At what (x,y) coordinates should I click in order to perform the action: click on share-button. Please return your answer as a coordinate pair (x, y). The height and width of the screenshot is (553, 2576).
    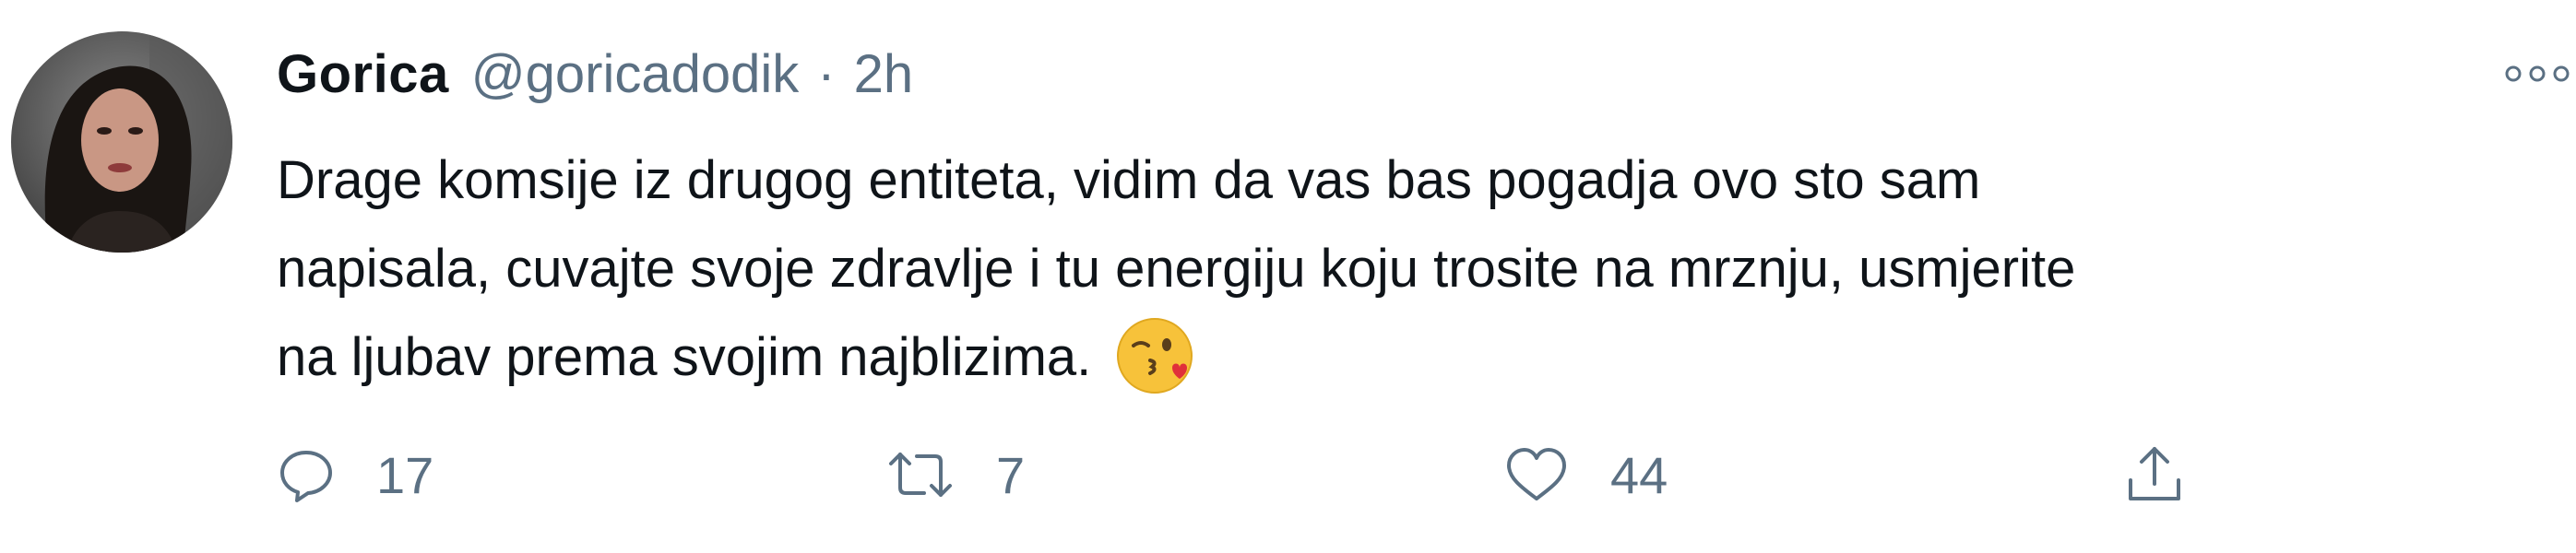
    Looking at the image, I should click on (2154, 474).